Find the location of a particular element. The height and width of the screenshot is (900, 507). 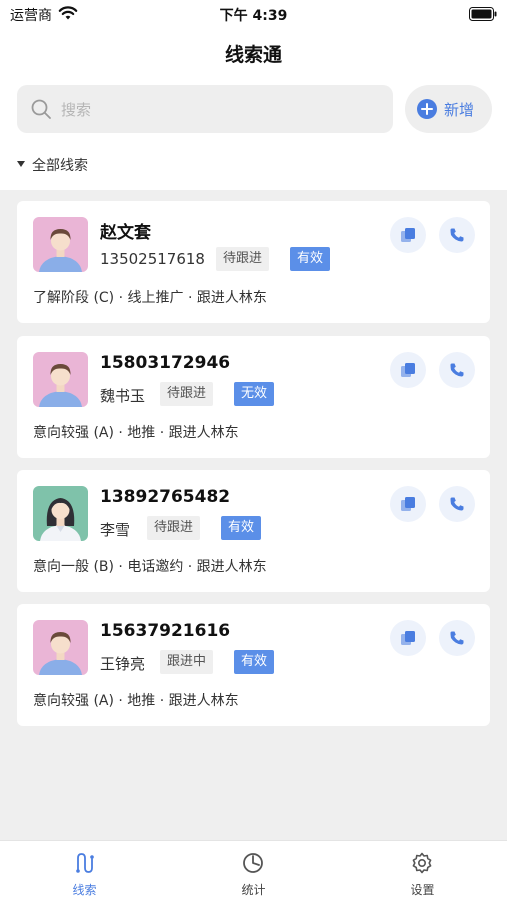

page-title: 线索通 is located at coordinates (253, 55).